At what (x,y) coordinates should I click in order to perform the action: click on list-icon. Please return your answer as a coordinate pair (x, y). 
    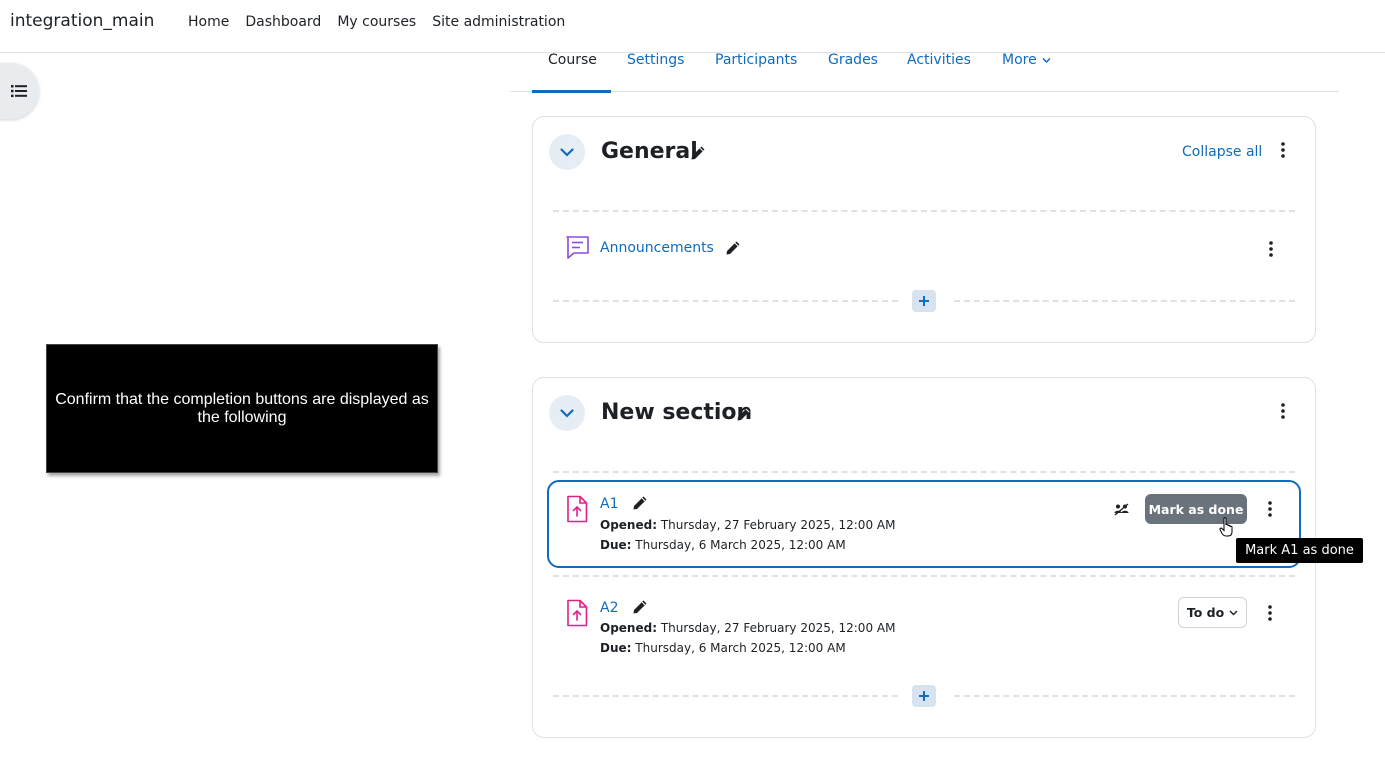
    Looking at the image, I should click on (18, 91).